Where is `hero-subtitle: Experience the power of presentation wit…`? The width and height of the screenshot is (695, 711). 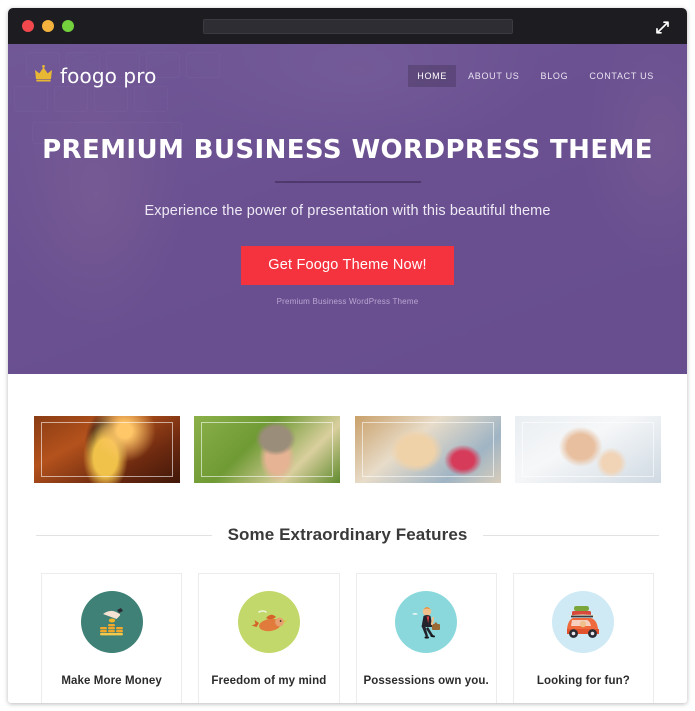 hero-subtitle: Experience the power of presentation wit… is located at coordinates (347, 210).